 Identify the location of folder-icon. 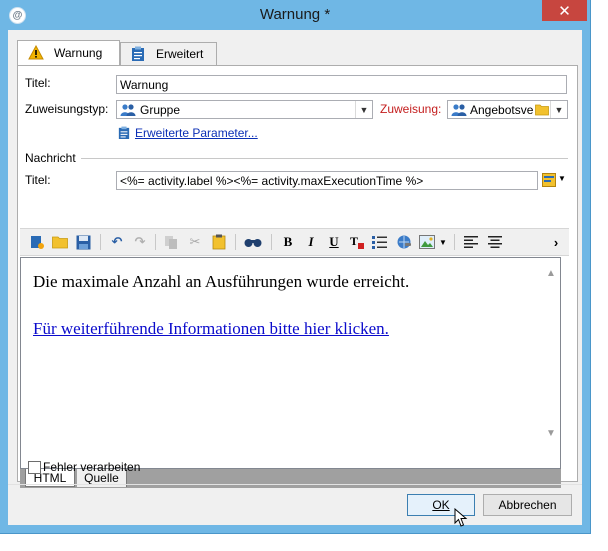
(542, 109).